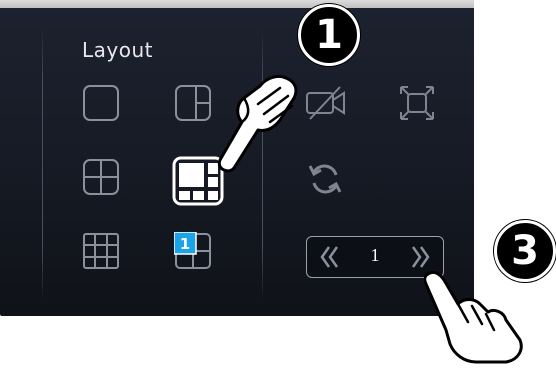  I want to click on pip-view-button: 1, so click(193, 251).